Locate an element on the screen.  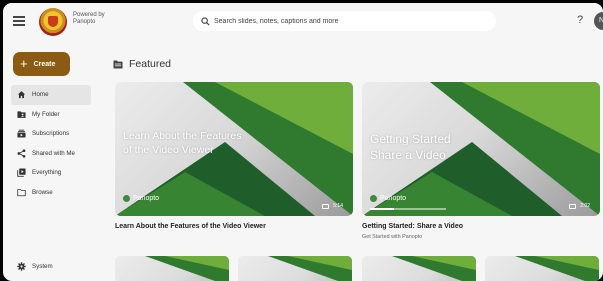
video-folder-link: Get Started with Panopto is located at coordinates (392, 237).